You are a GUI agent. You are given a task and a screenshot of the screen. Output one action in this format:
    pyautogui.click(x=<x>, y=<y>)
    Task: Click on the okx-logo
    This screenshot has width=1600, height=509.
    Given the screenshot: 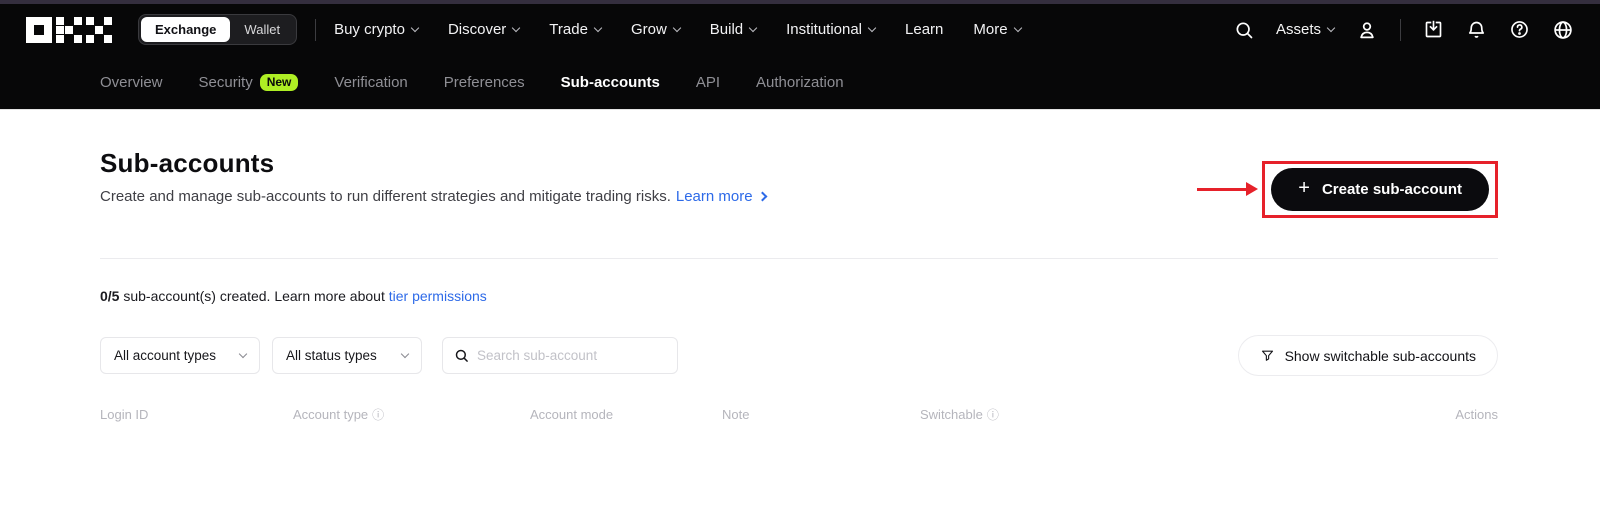 What is the action you would take?
    pyautogui.click(x=69, y=29)
    